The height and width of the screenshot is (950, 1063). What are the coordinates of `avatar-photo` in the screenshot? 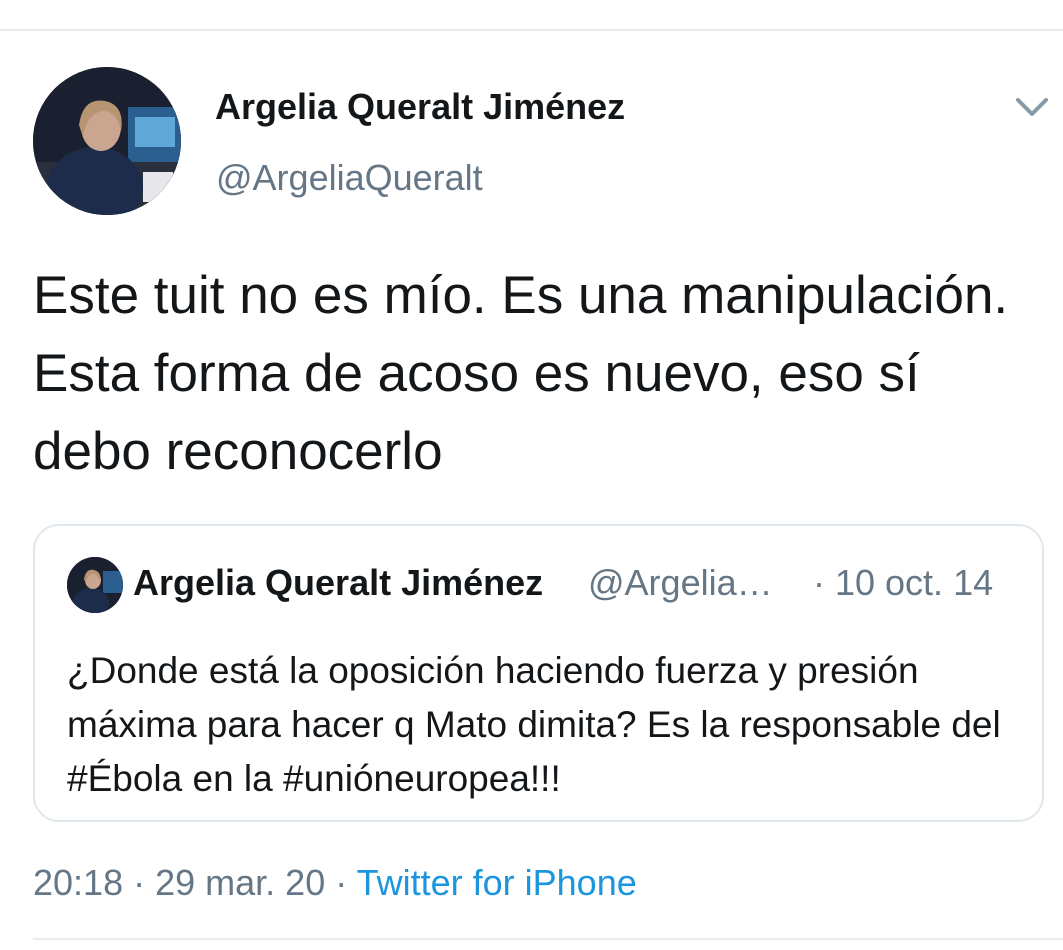 It's located at (107, 141).